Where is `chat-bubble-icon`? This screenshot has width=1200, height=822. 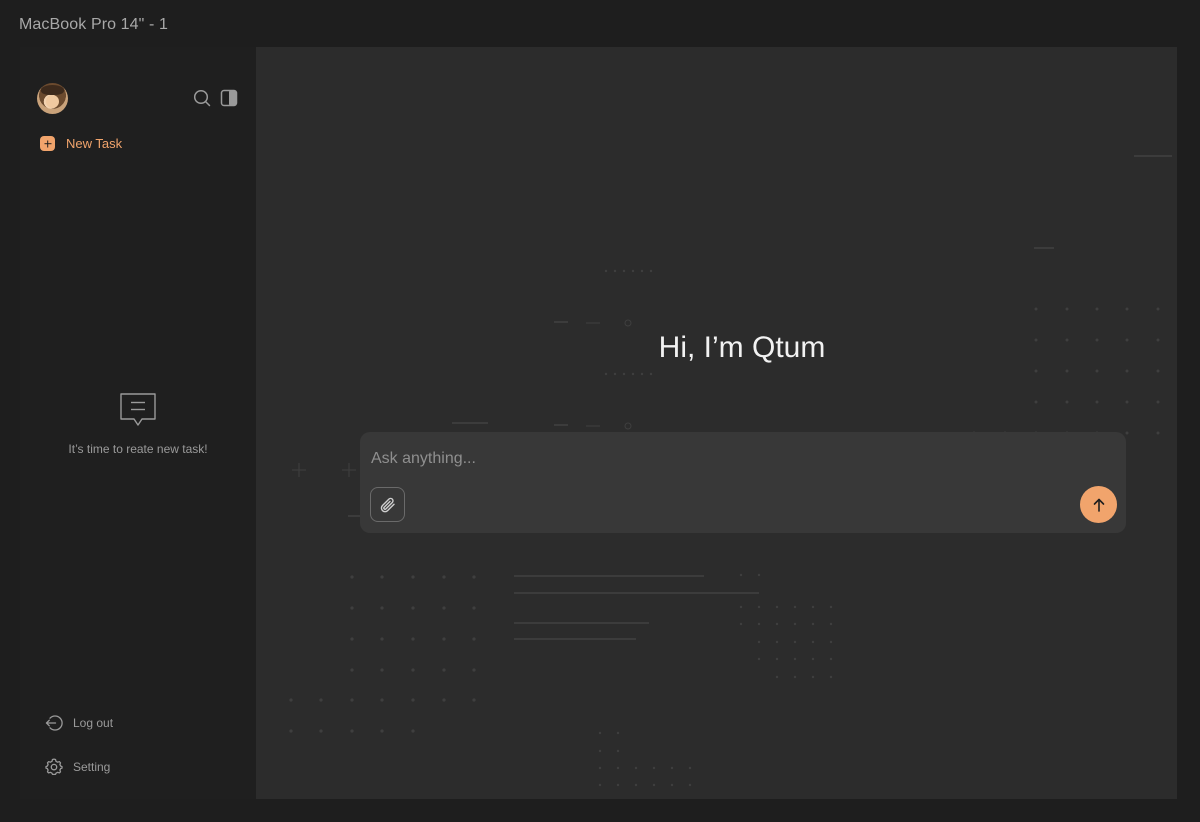 chat-bubble-icon is located at coordinates (138, 409).